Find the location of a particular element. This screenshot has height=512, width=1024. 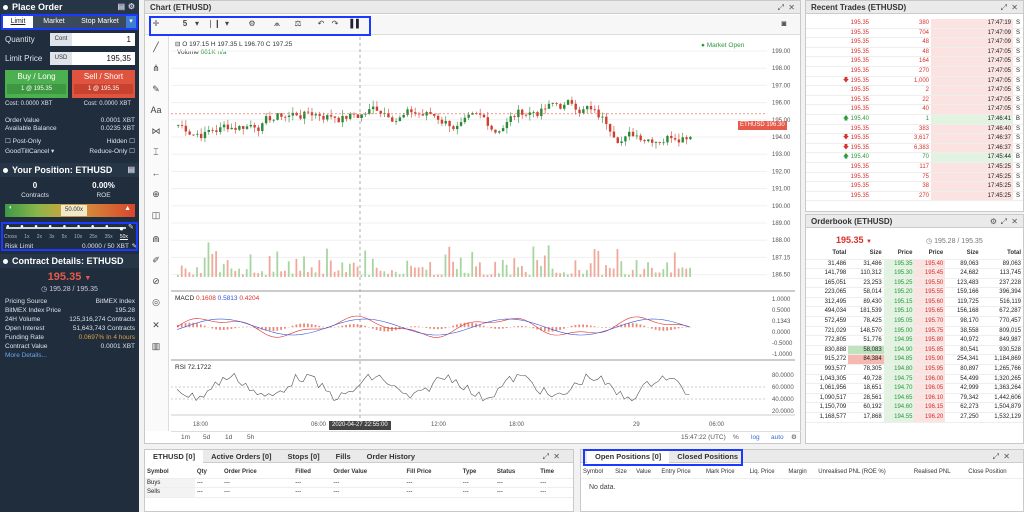

orders-cell: --- is located at coordinates (368, 483).